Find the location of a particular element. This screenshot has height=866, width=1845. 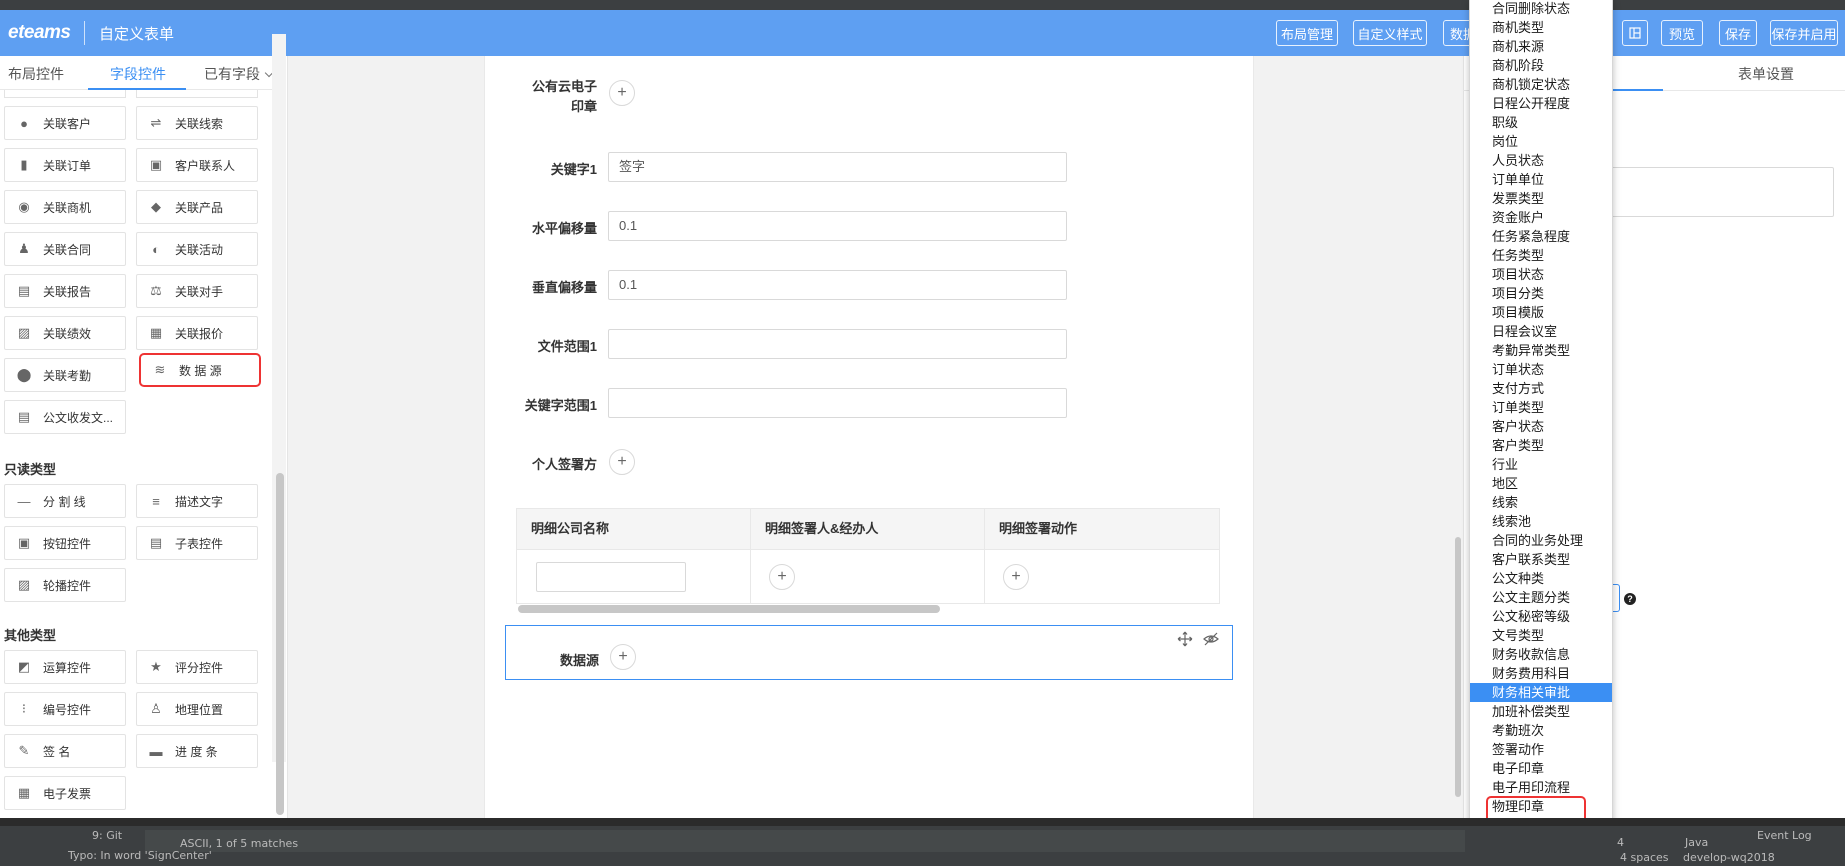

add-datasource-button: + is located at coordinates (623, 657).